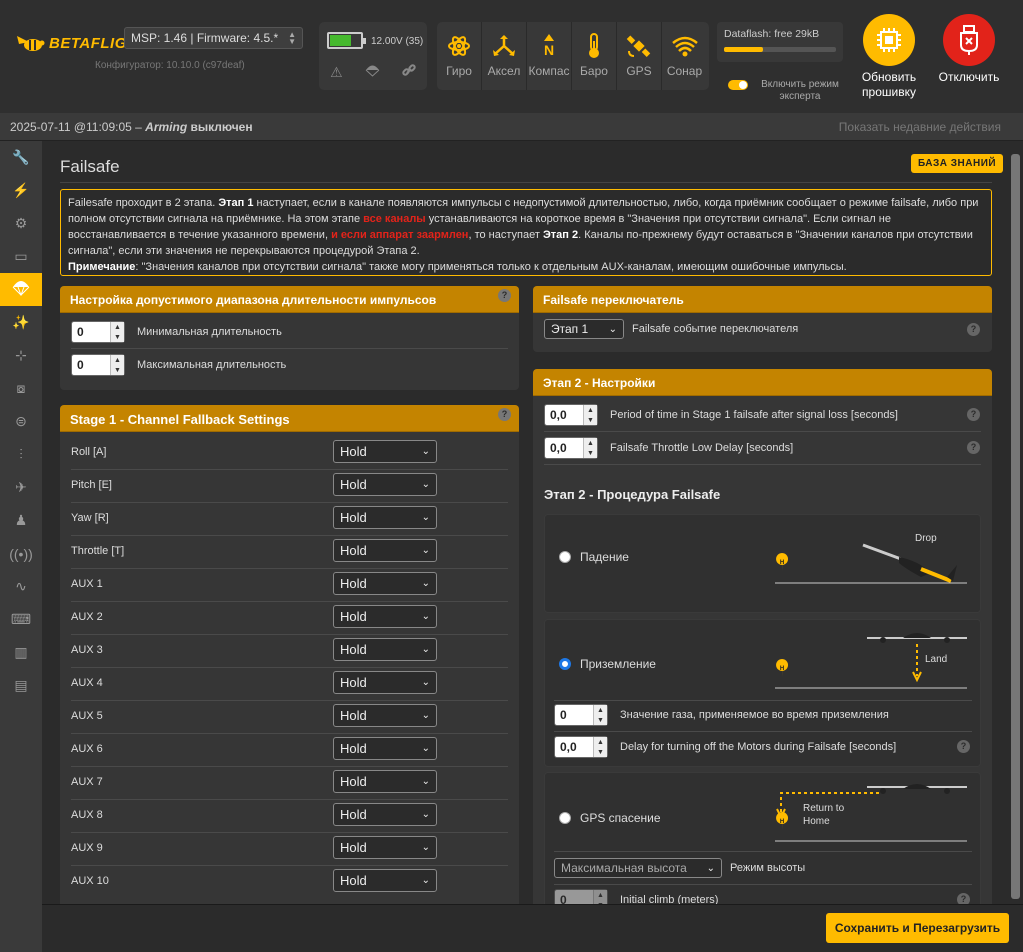 This screenshot has height=952, width=1023. I want to click on port-icon: ▭, so click(21, 256).